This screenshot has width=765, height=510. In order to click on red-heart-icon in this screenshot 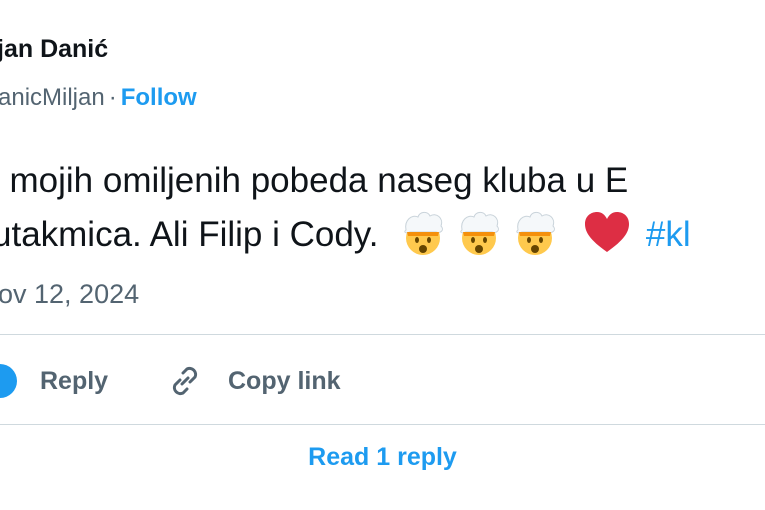, I will do `click(606, 232)`.